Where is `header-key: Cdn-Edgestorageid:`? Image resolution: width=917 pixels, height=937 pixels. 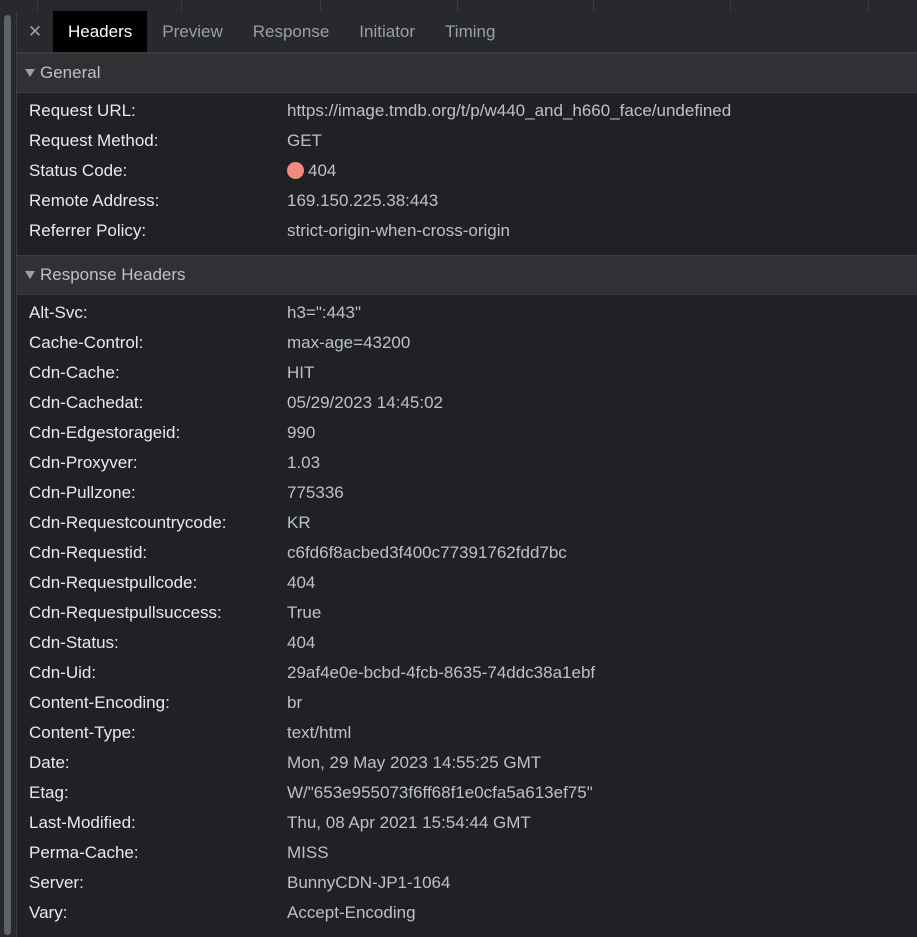
header-key: Cdn-Edgestorageid: is located at coordinates (105, 432).